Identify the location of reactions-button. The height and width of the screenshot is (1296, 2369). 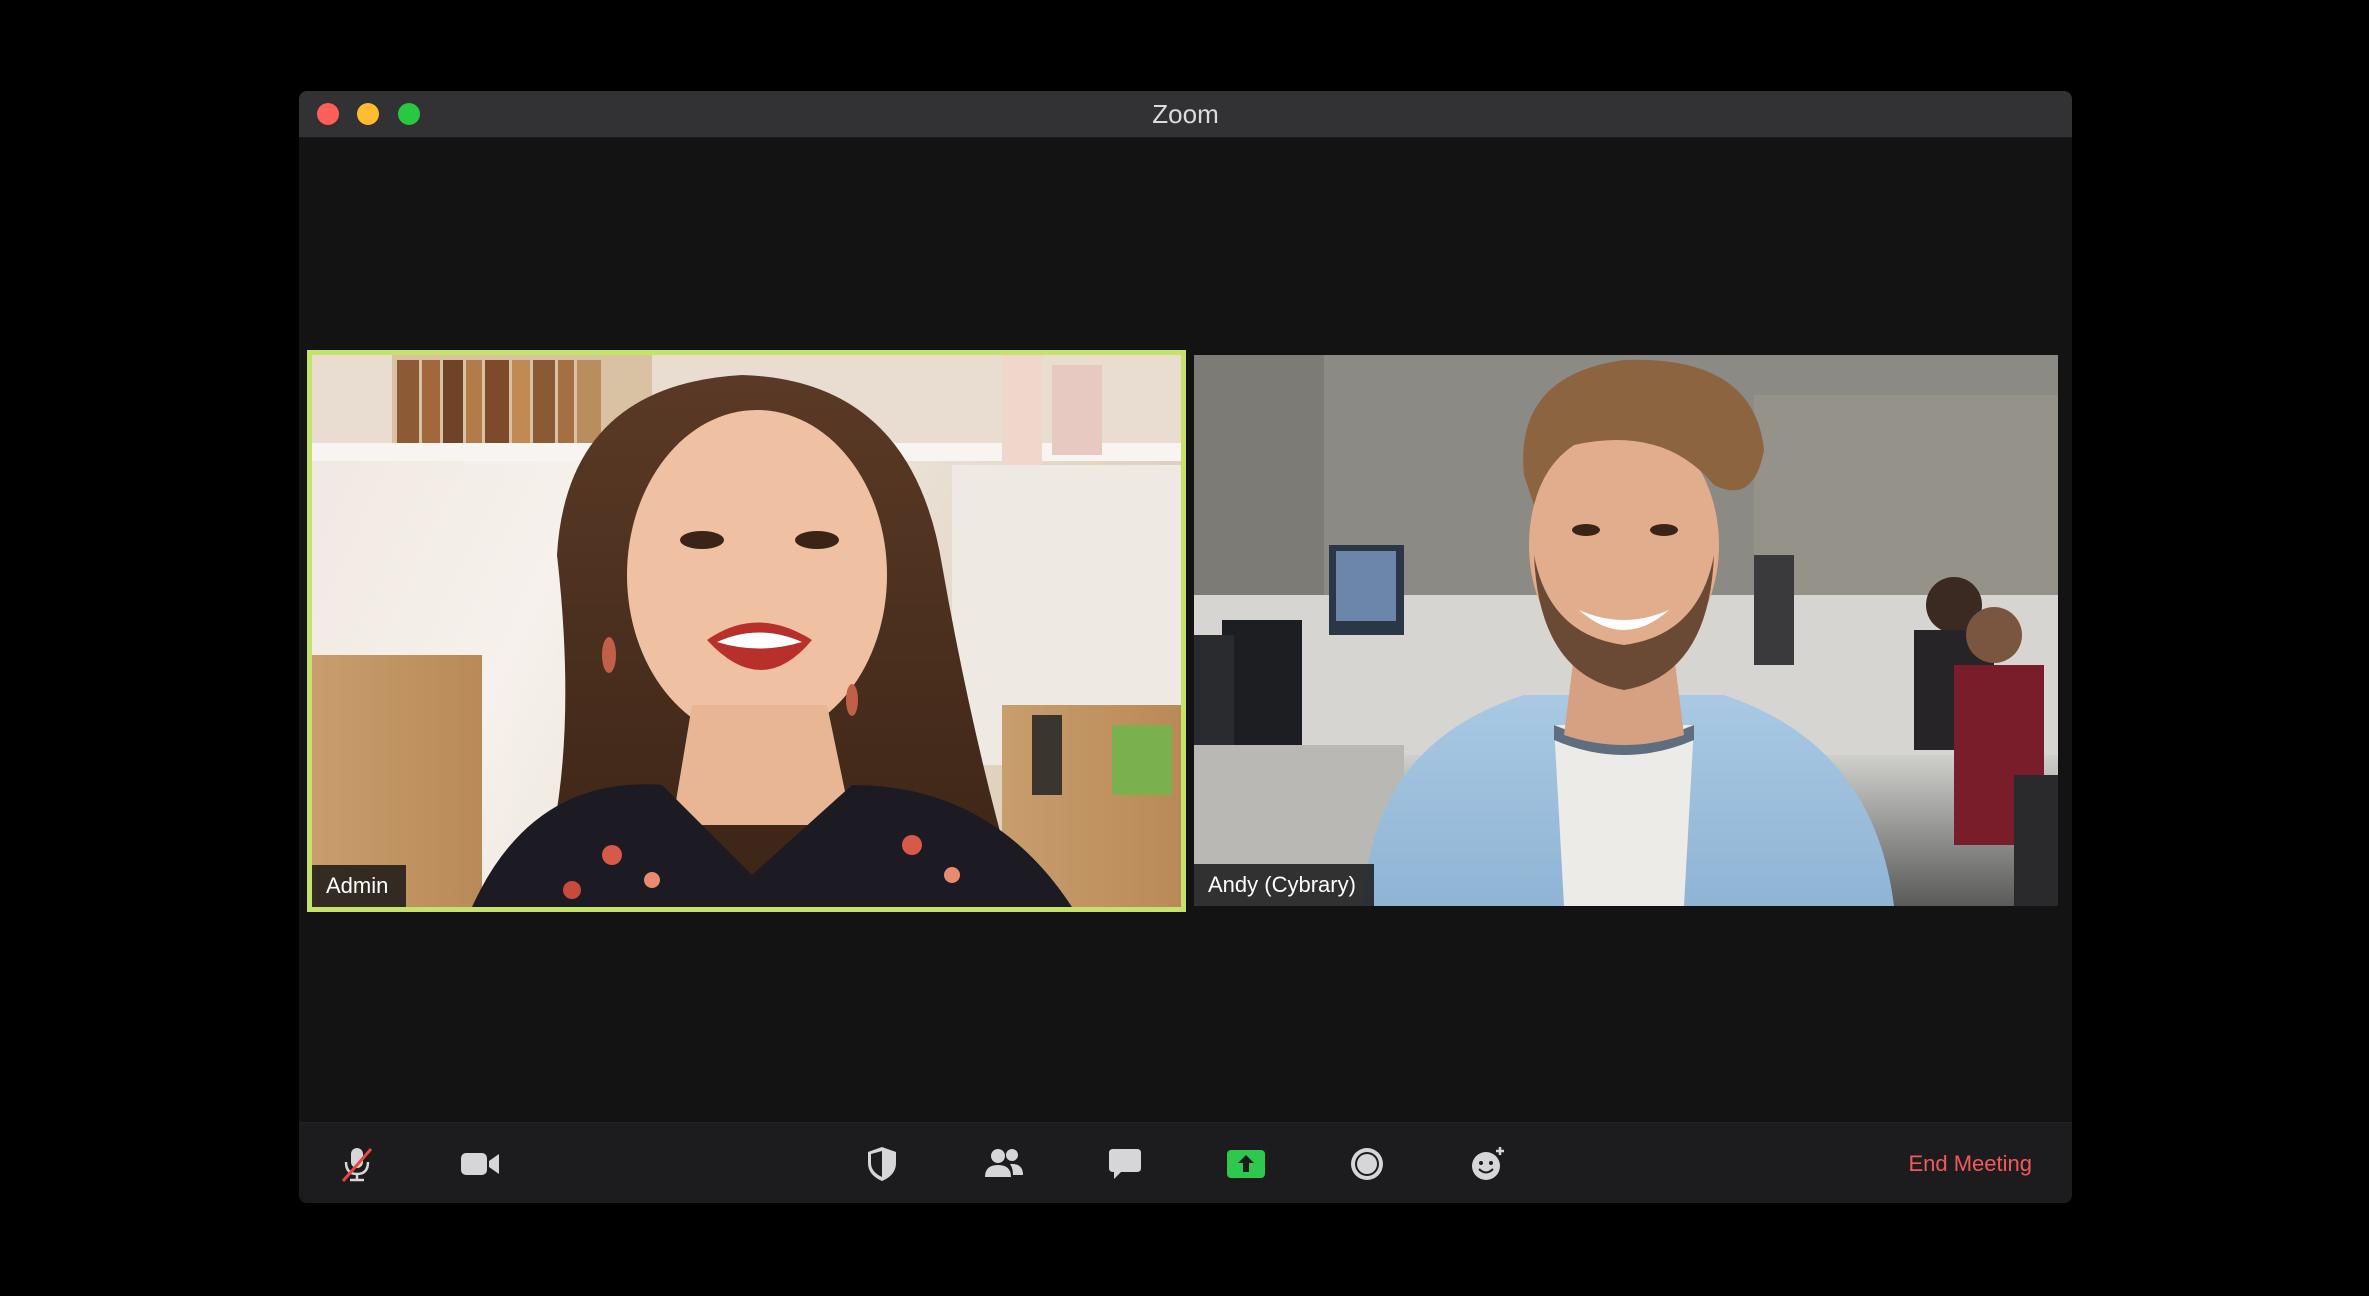
(1488, 1164).